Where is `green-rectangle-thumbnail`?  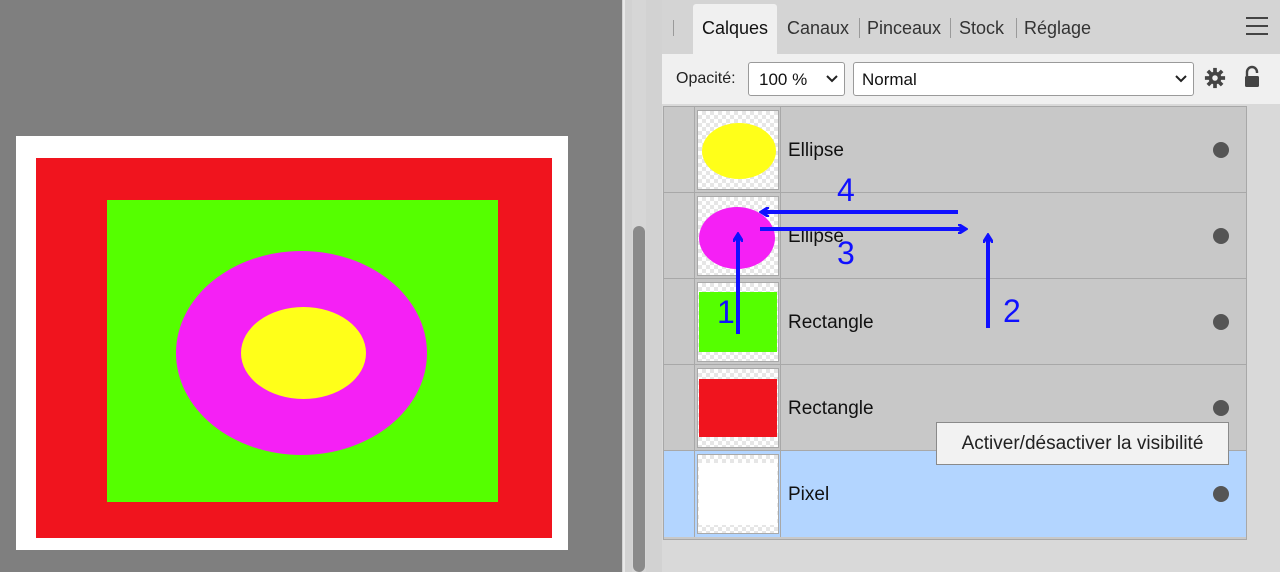
green-rectangle-thumbnail is located at coordinates (738, 322).